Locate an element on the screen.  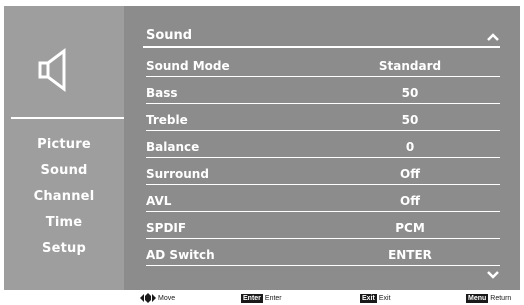
hint-menu: Menu Return is located at coordinates (488, 298).